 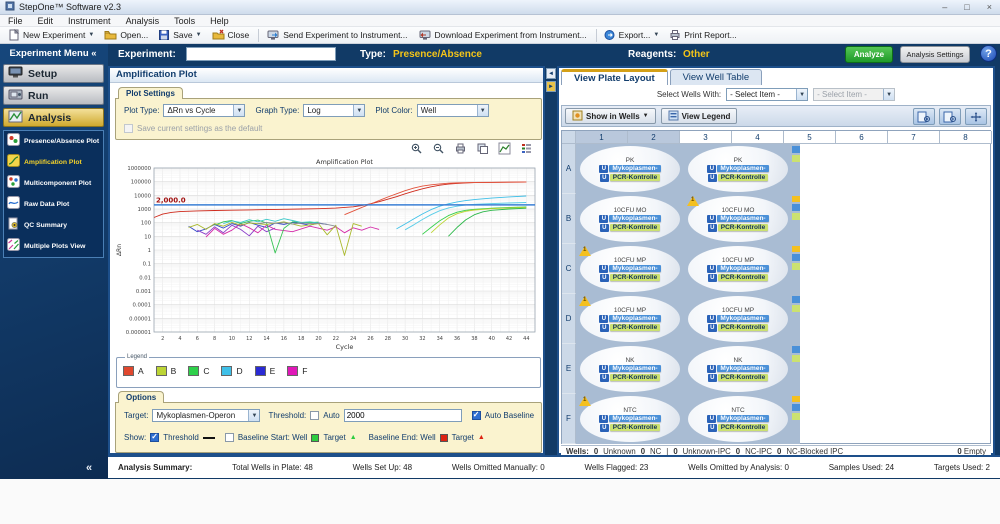 I want to click on menu-edit: Edit, so click(x=46, y=21).